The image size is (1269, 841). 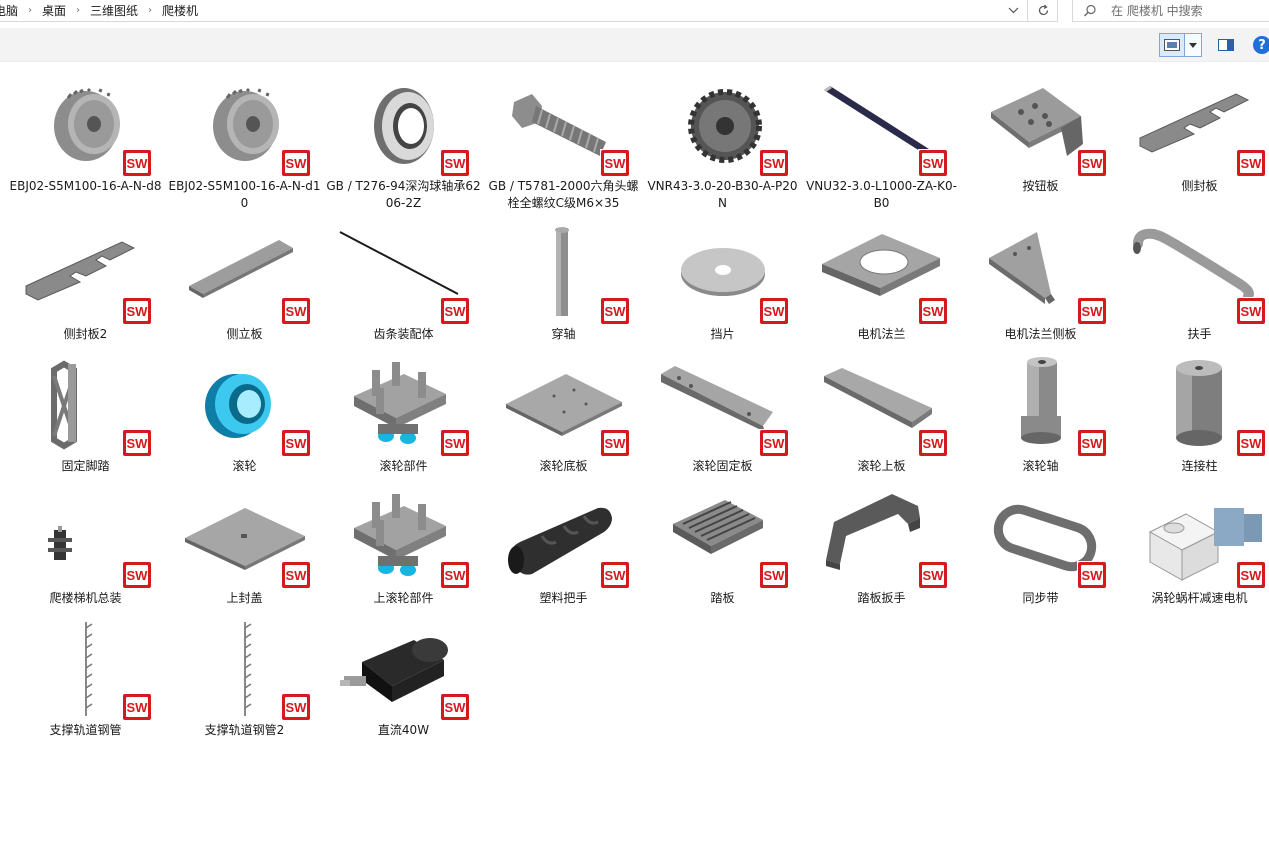 What do you see at coordinates (85, 671) in the screenshot?
I see `file-item: SW 支撑轨道钢管` at bounding box center [85, 671].